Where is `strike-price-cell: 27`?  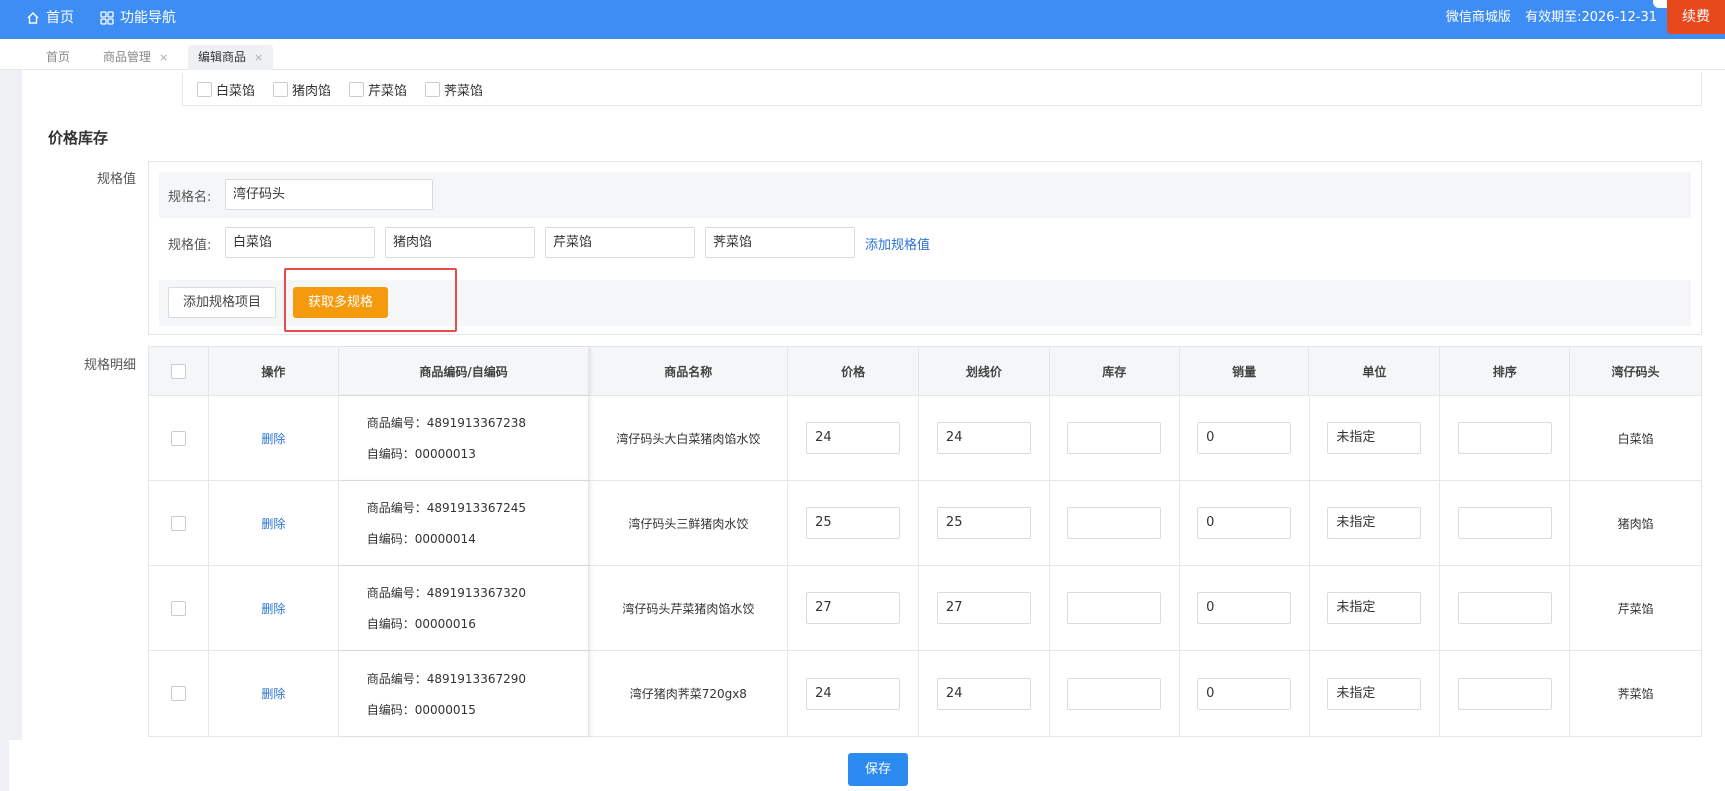 strike-price-cell: 27 is located at coordinates (984, 608).